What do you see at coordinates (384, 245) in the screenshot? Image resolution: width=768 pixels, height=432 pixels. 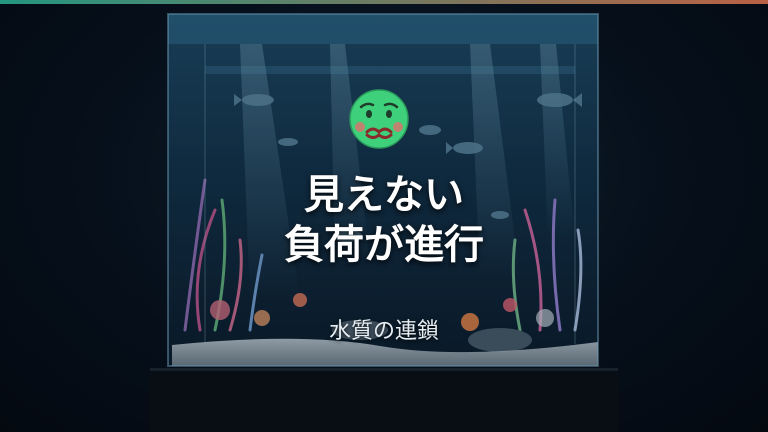 I see `headline-line-2: 負荷が進行` at bounding box center [384, 245].